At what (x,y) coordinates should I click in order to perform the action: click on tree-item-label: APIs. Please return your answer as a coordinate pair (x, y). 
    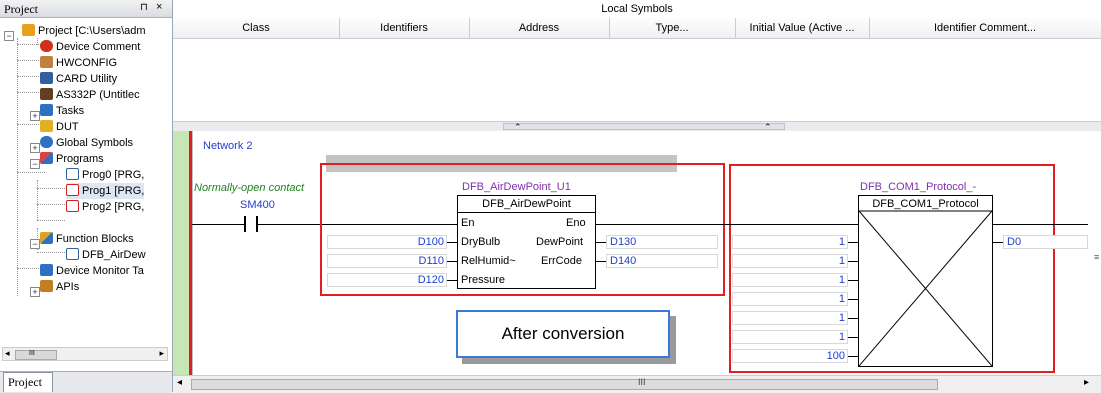
    Looking at the image, I should click on (68, 287).